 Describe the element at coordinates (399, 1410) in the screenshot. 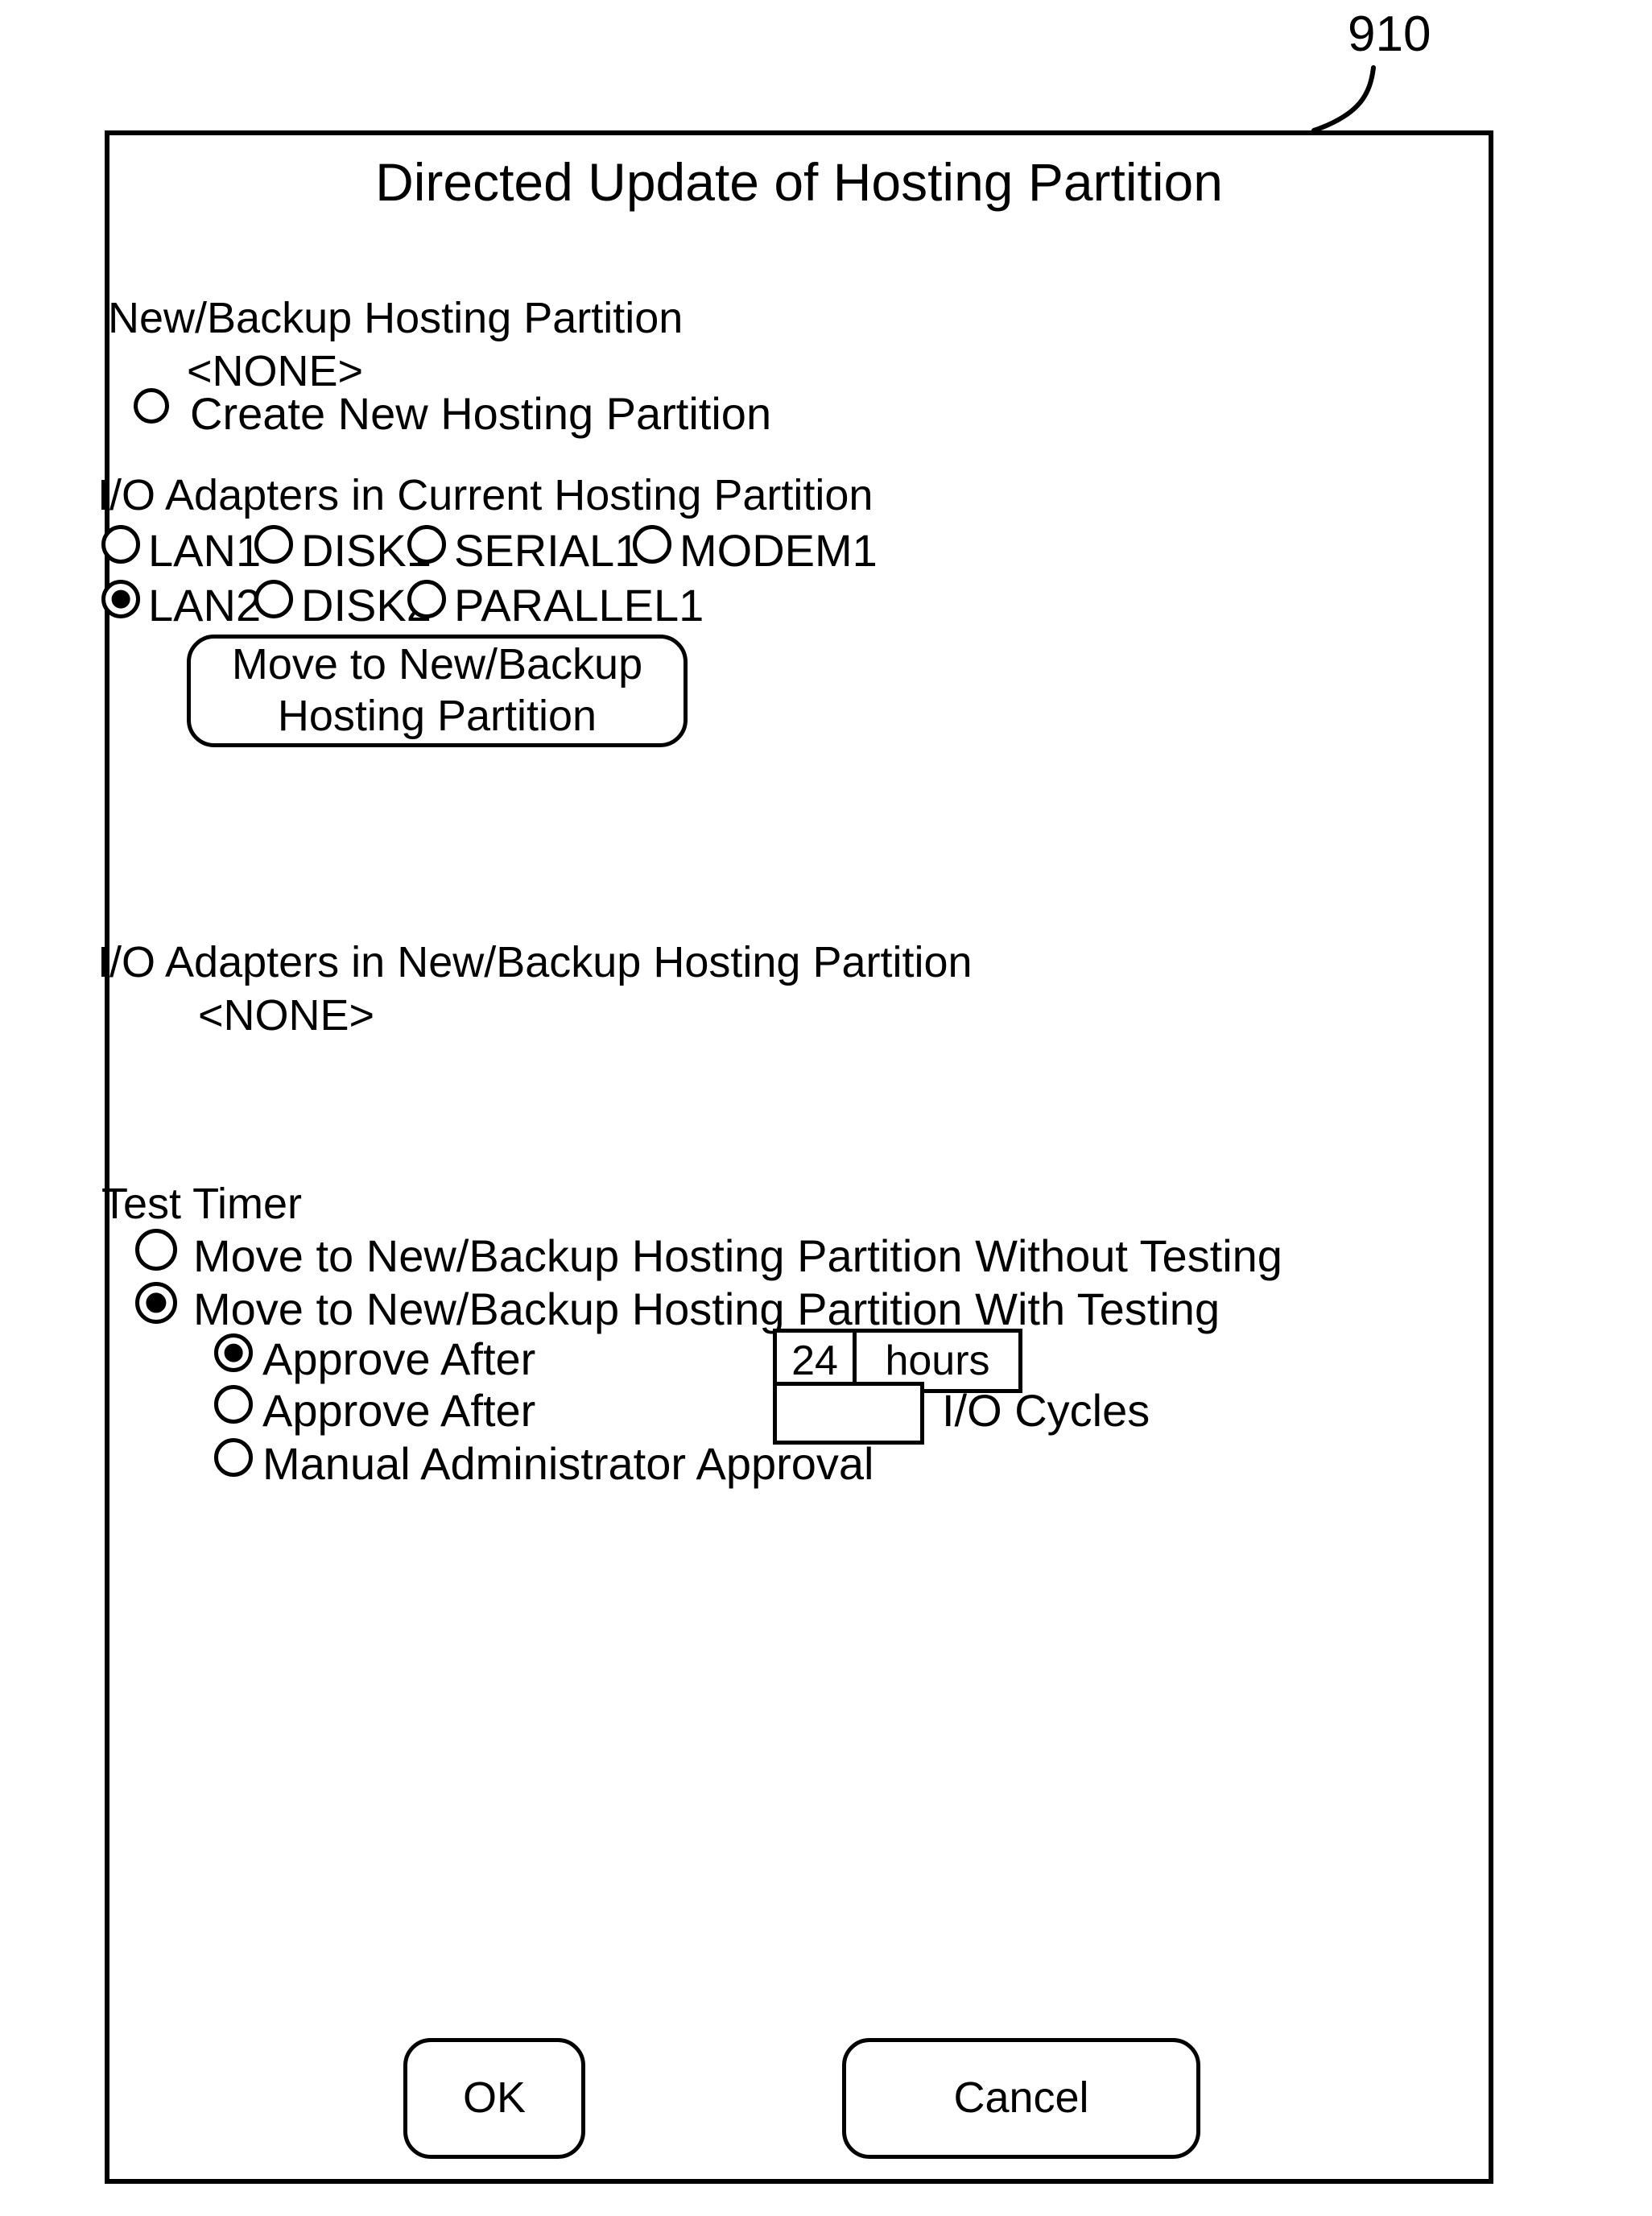

I see `label-approve-after-io-cycles: Approve After` at that location.